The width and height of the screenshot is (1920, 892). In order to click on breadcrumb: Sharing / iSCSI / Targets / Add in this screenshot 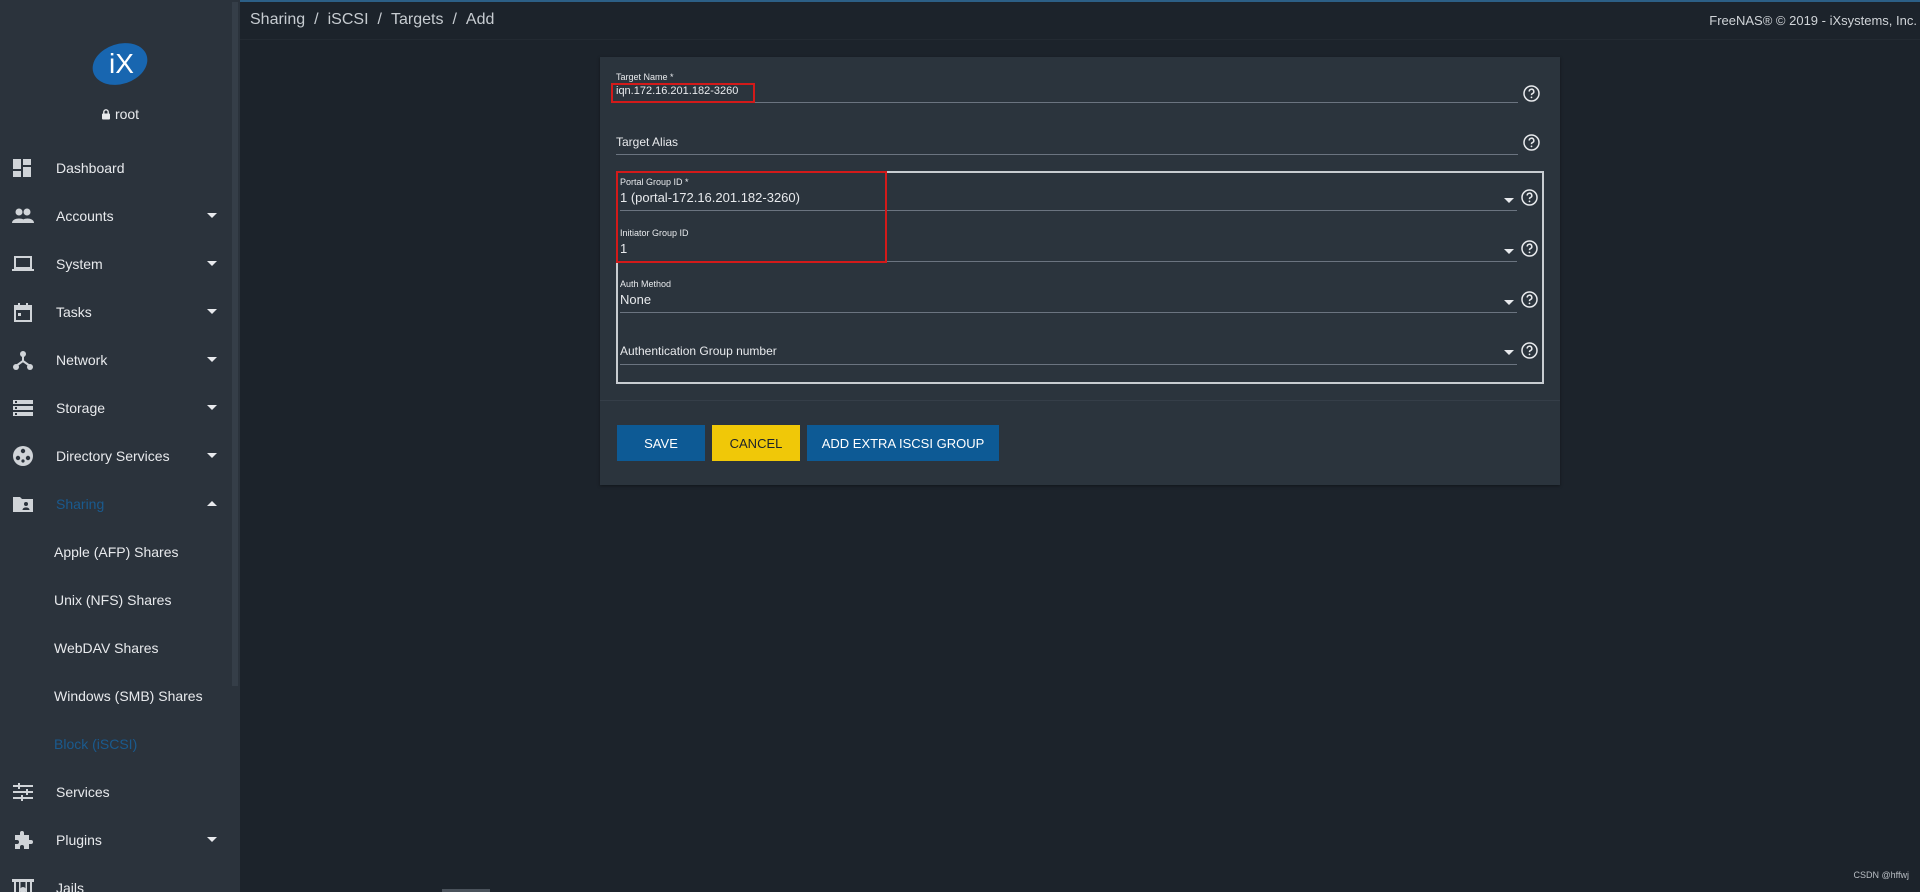, I will do `click(372, 20)`.